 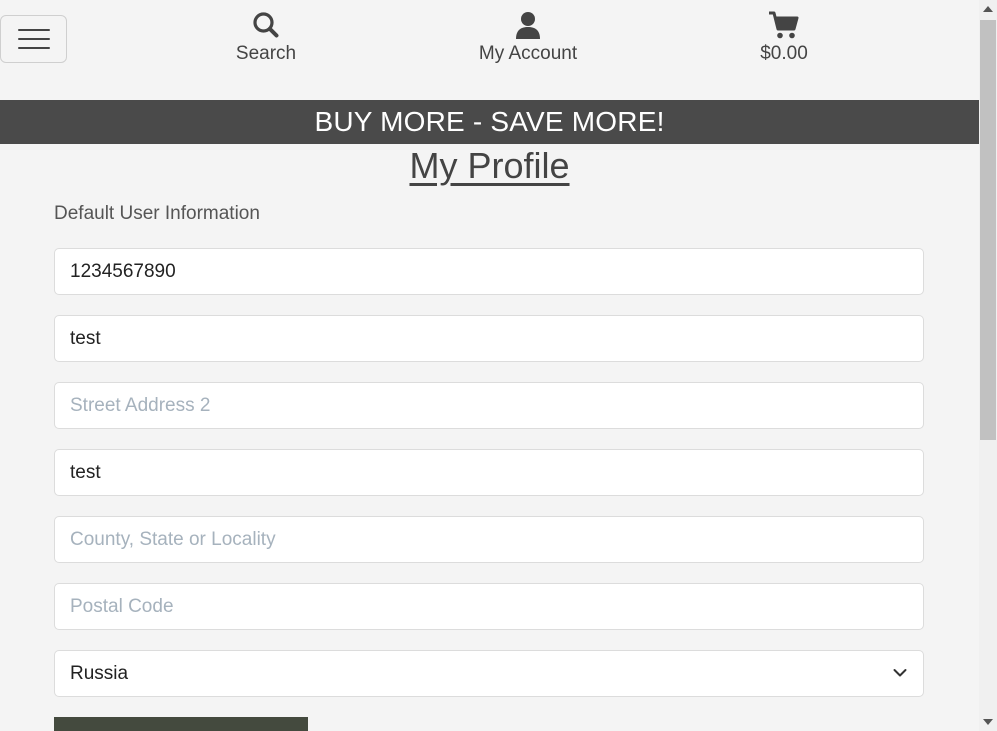 I want to click on vertical-scrollbar, so click(x=988, y=365).